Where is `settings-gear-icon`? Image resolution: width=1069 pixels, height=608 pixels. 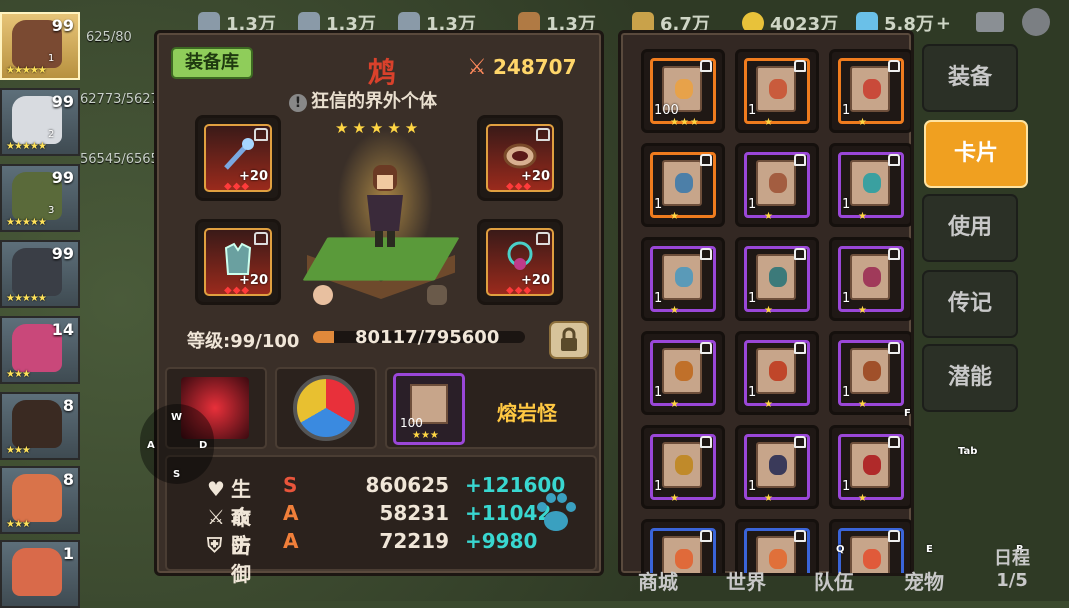 settings-gear-icon is located at coordinates (1036, 22).